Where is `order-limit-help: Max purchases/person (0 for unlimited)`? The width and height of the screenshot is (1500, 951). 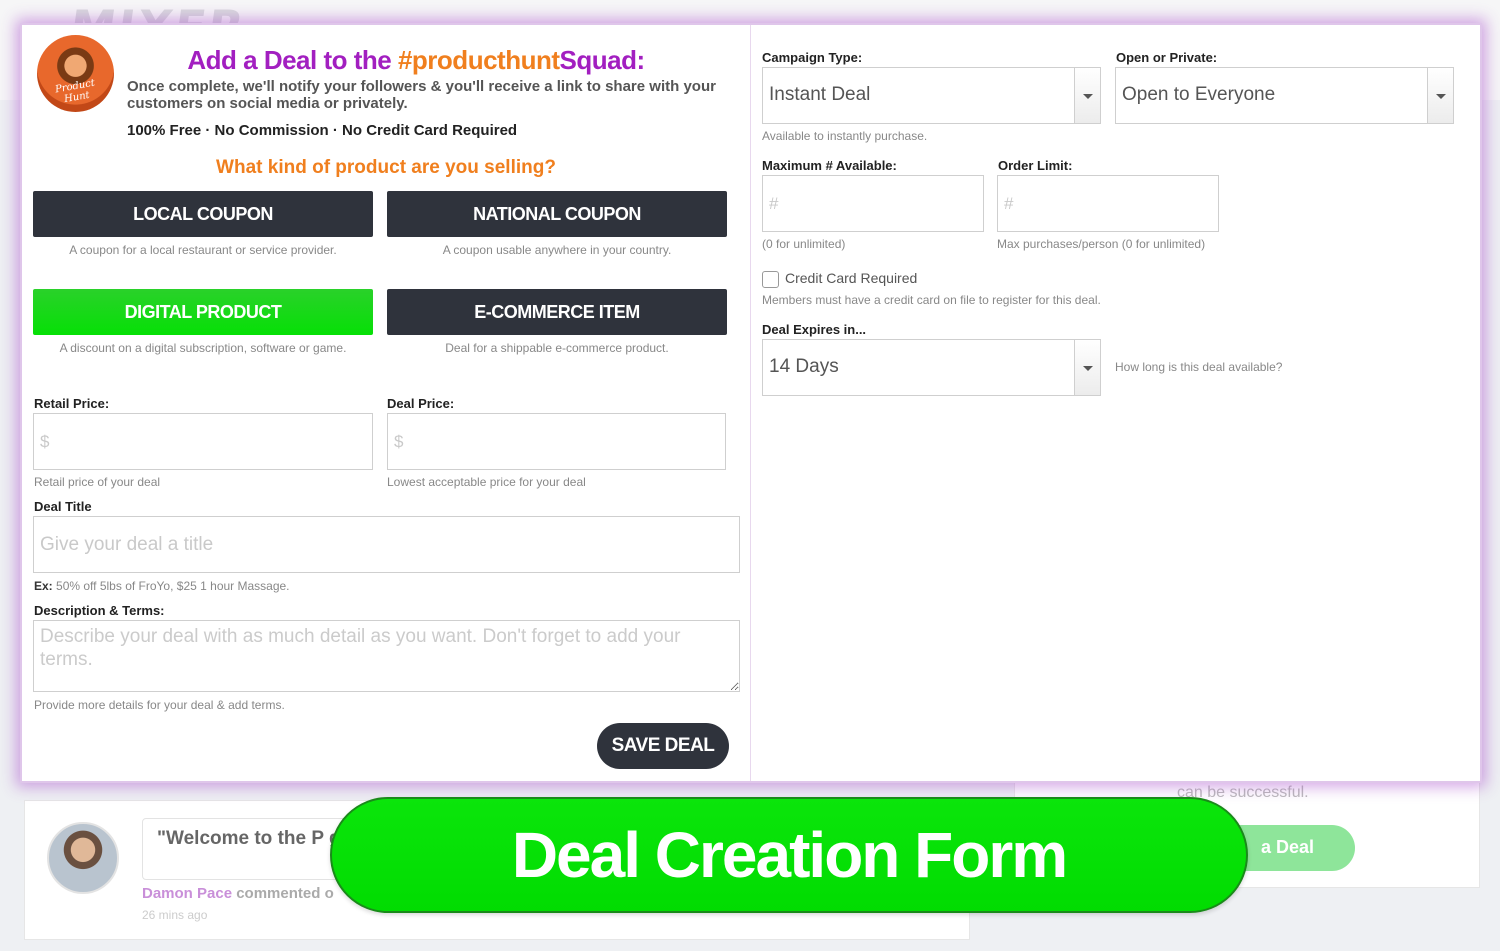
order-limit-help: Max purchases/person (0 for unlimited) is located at coordinates (1101, 244).